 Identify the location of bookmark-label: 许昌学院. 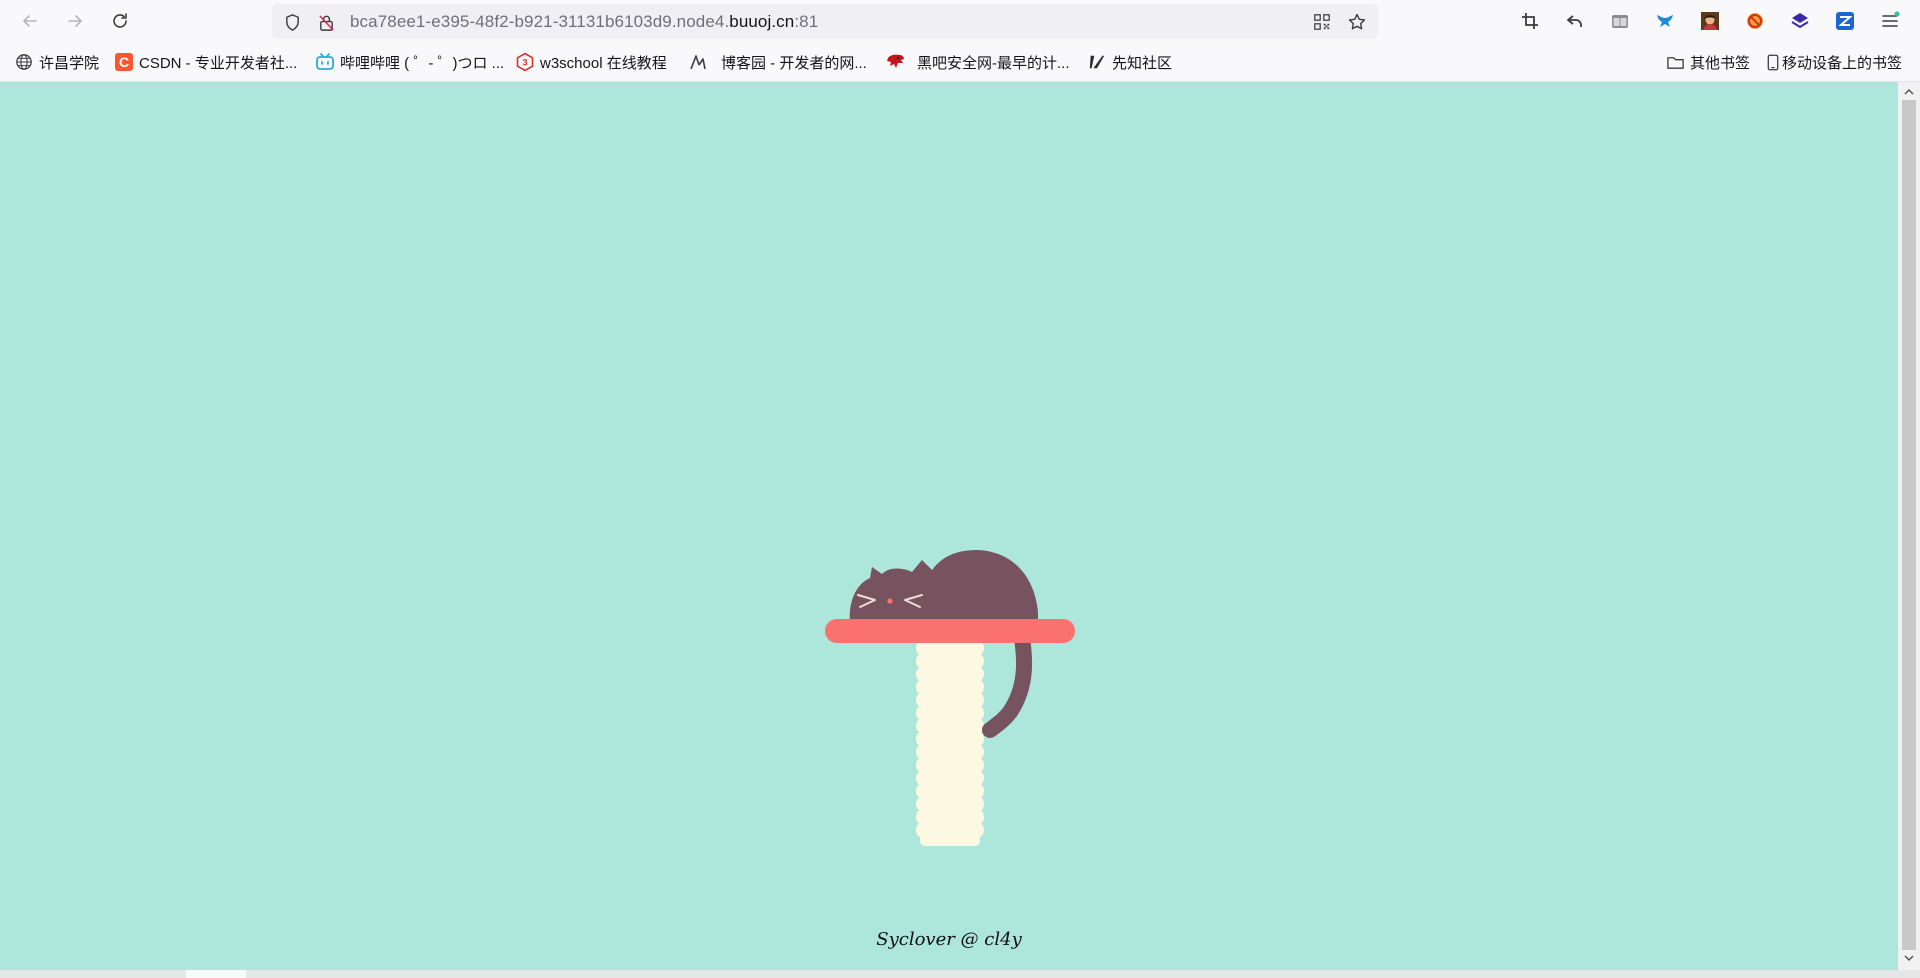
(69, 63).